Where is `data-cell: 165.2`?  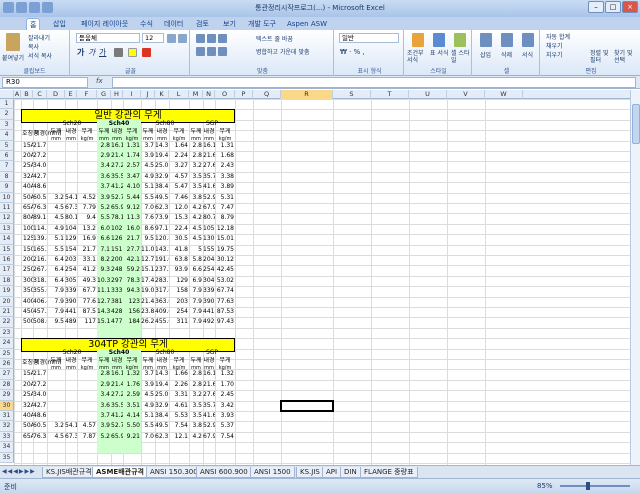
data-cell: 165.2 is located at coordinates (40, 250).